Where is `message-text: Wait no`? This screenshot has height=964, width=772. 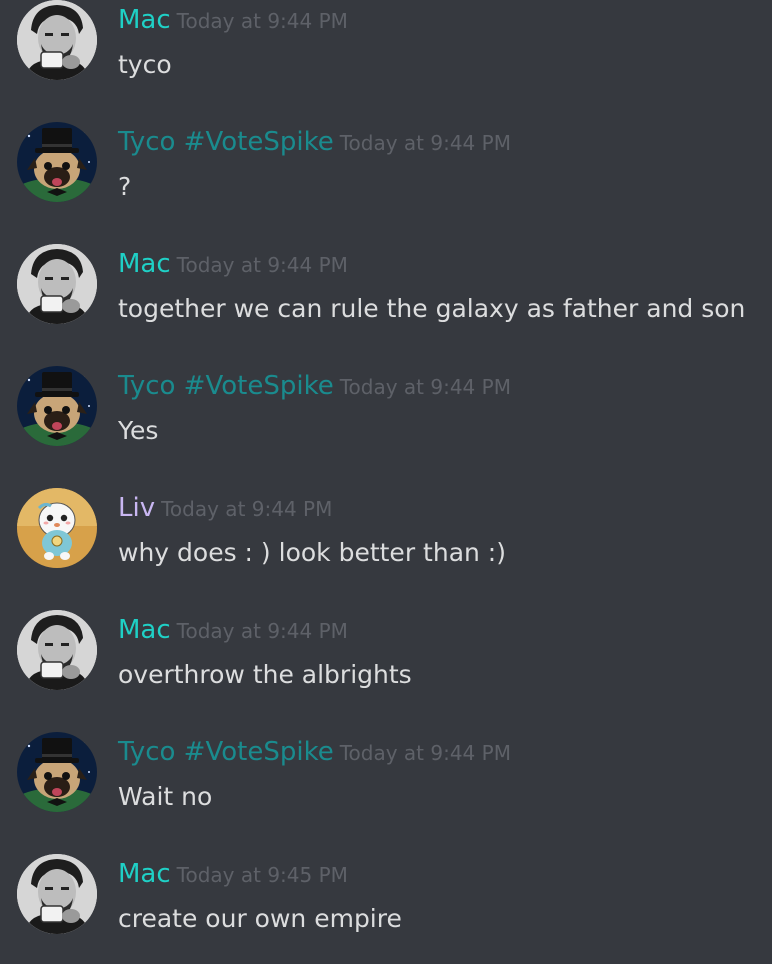
message-text: Wait no is located at coordinates (165, 796).